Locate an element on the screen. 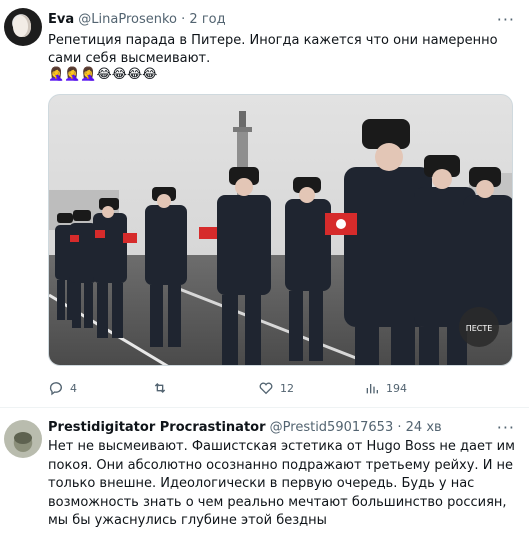 Image resolution: width=529 pixels, height=533 pixels. views-icon is located at coordinates (372, 389).